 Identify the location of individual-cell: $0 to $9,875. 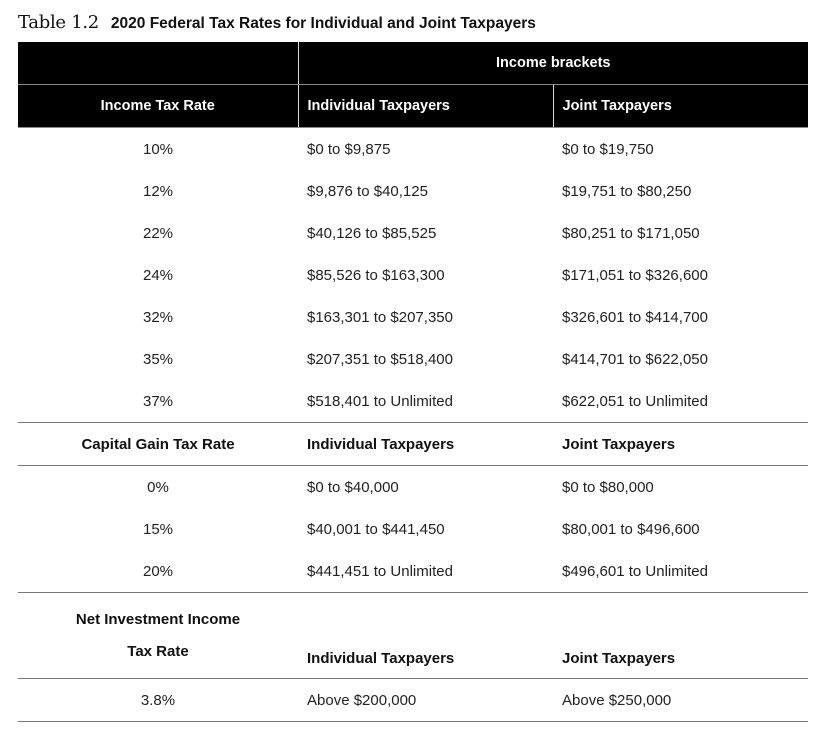
(349, 149).